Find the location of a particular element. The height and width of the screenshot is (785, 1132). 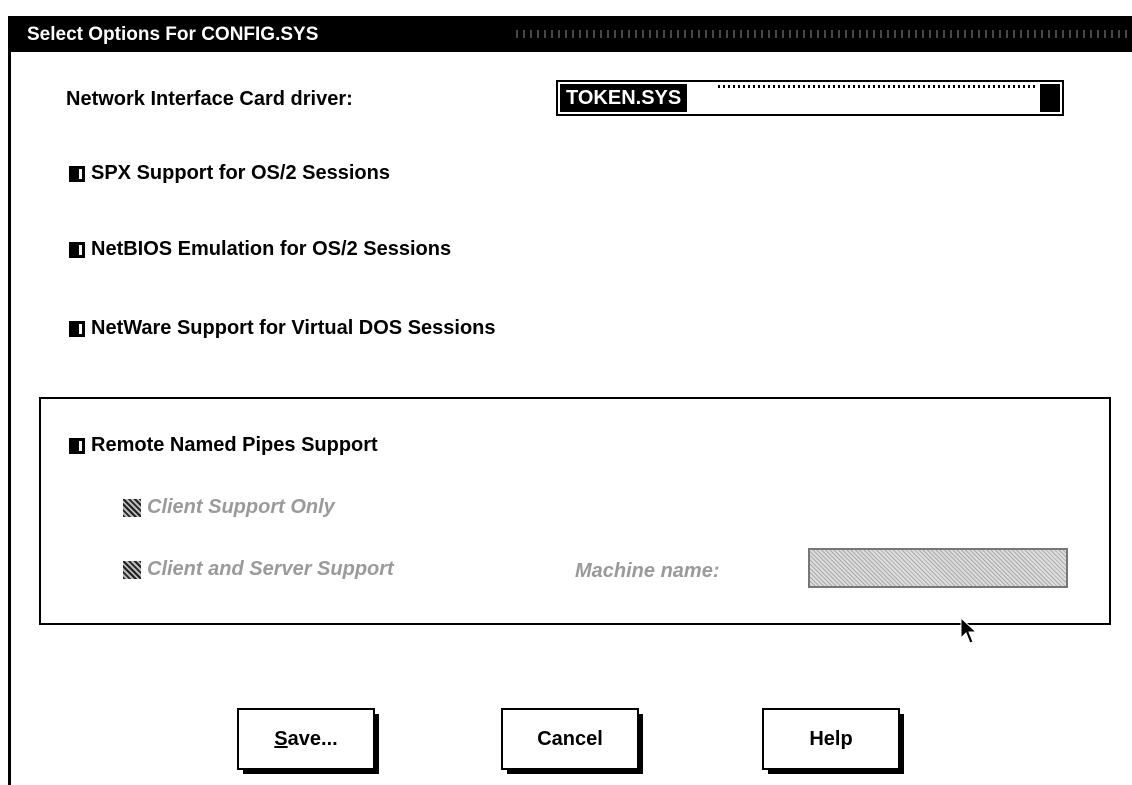

netware-support-label: NetWare Support for Virtual DOS Sessions is located at coordinates (293, 328).